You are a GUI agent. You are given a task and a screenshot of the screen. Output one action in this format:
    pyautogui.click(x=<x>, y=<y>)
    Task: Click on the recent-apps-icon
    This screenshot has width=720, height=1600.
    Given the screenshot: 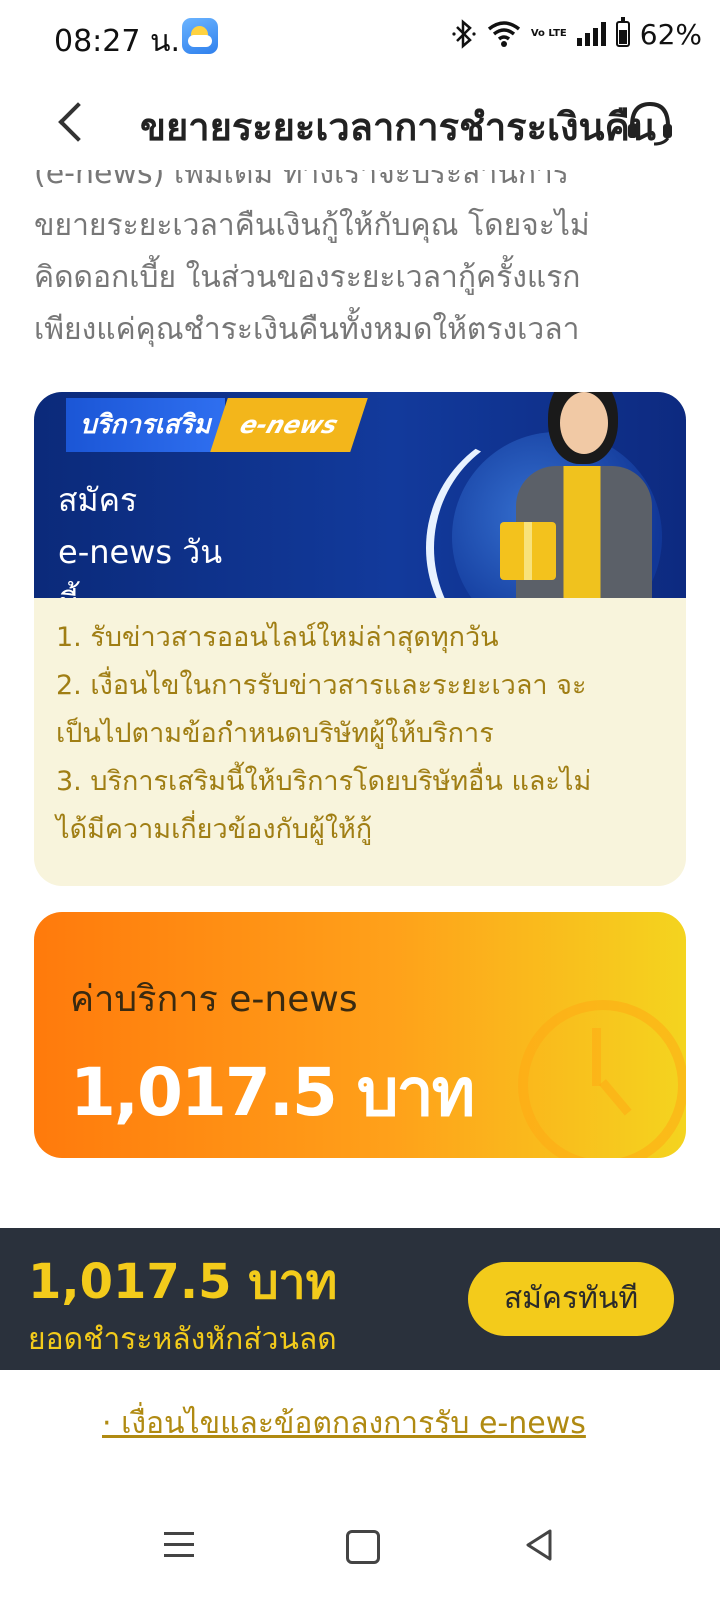 What is the action you would take?
    pyautogui.click(x=179, y=1547)
    